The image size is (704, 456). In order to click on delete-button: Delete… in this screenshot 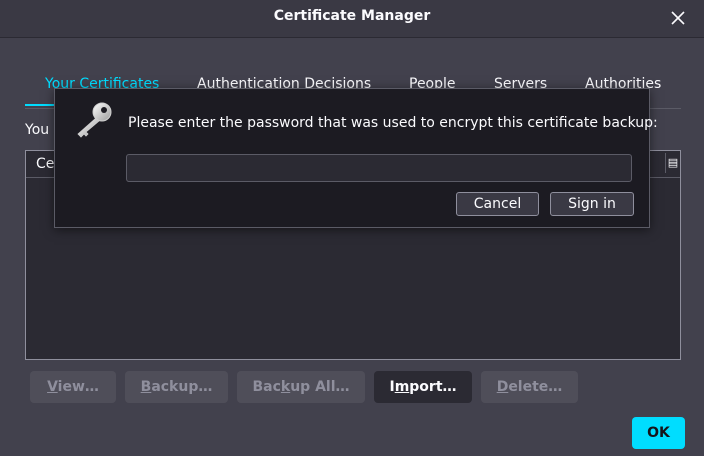, I will do `click(529, 387)`.